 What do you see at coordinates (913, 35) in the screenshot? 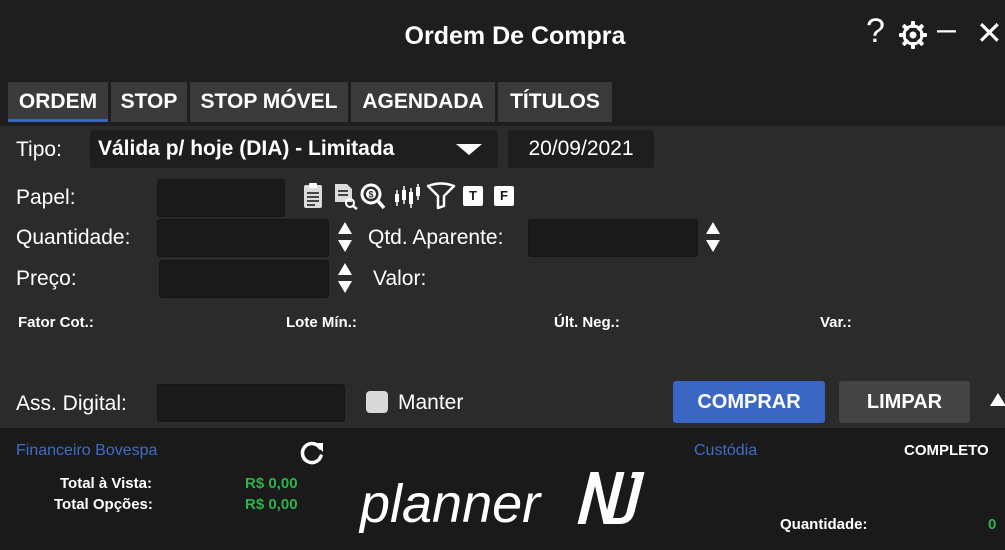
I see `gear-icon` at bounding box center [913, 35].